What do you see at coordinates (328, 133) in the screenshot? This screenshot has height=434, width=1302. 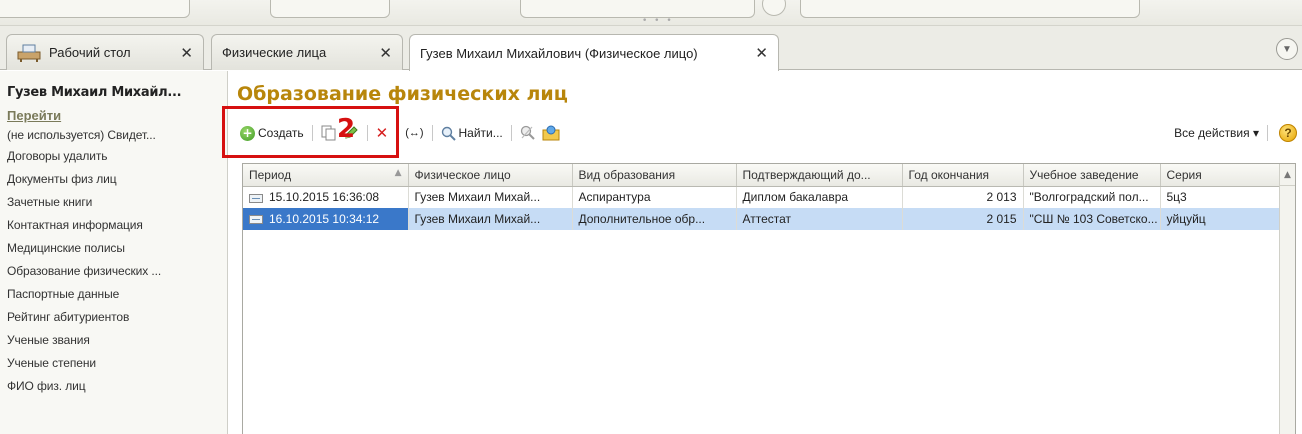 I see `copy-icon` at bounding box center [328, 133].